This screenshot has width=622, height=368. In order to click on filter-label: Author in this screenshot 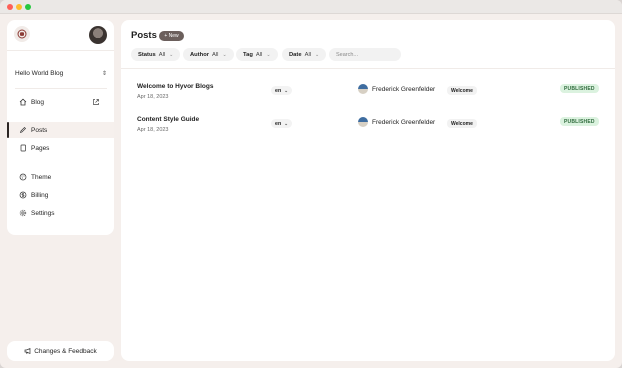, I will do `click(199, 54)`.